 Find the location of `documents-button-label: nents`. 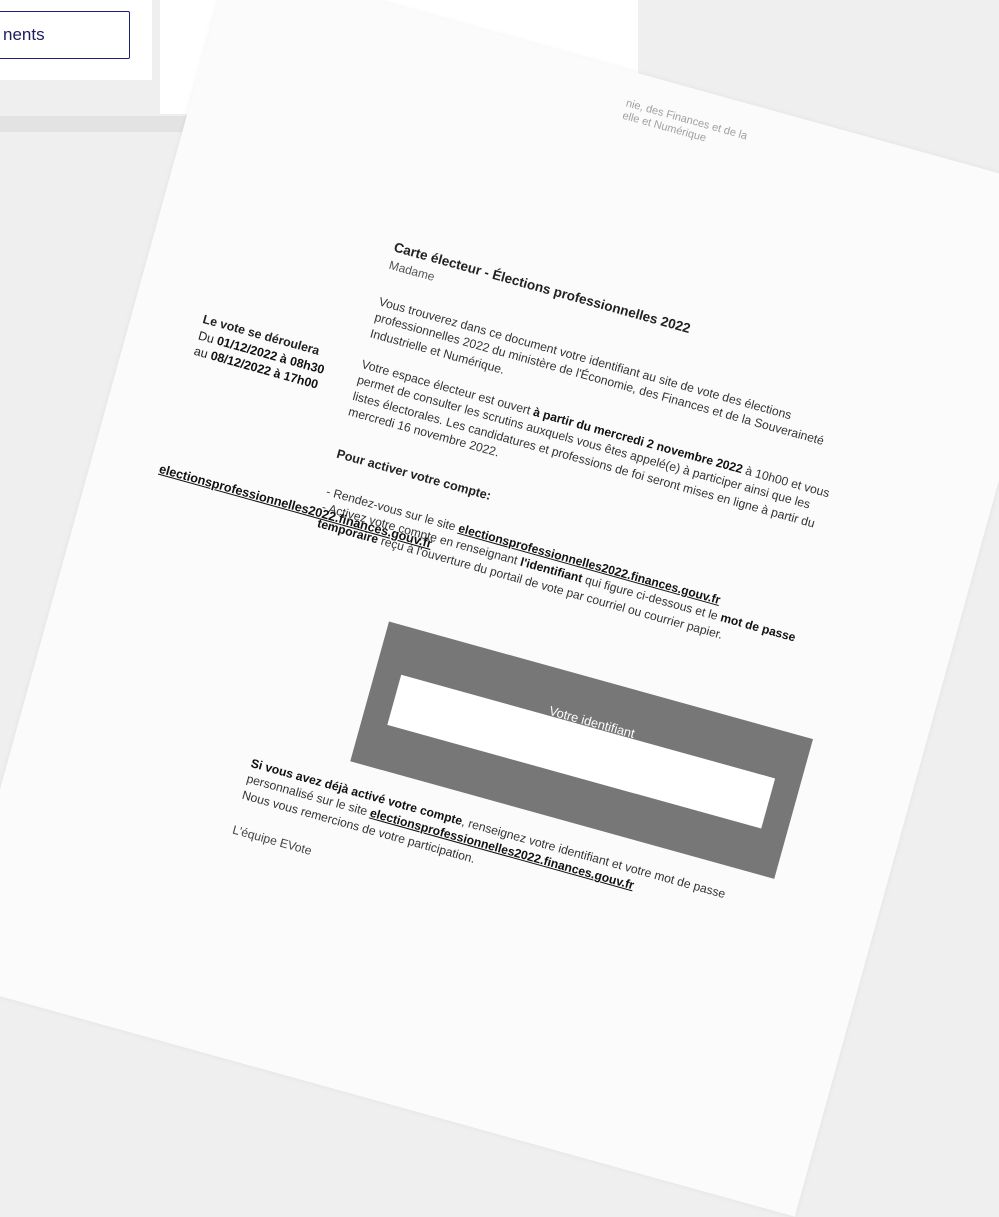

documents-button-label: nents is located at coordinates (24, 34).